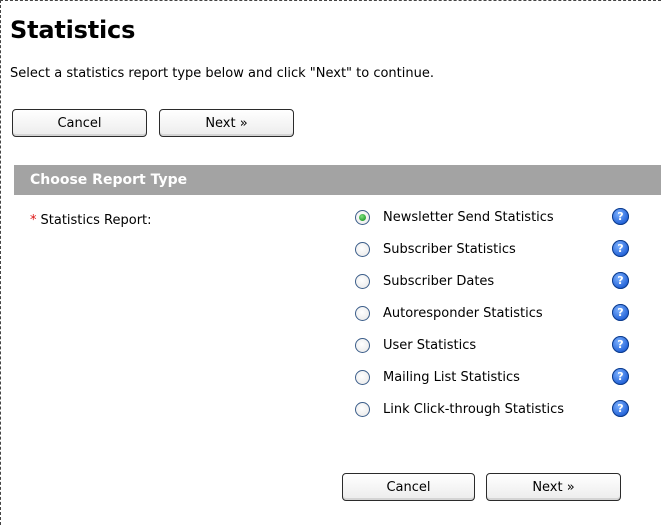 The image size is (661, 525). What do you see at coordinates (473, 409) in the screenshot?
I see `option-label: Link Click-through Statistics` at bounding box center [473, 409].